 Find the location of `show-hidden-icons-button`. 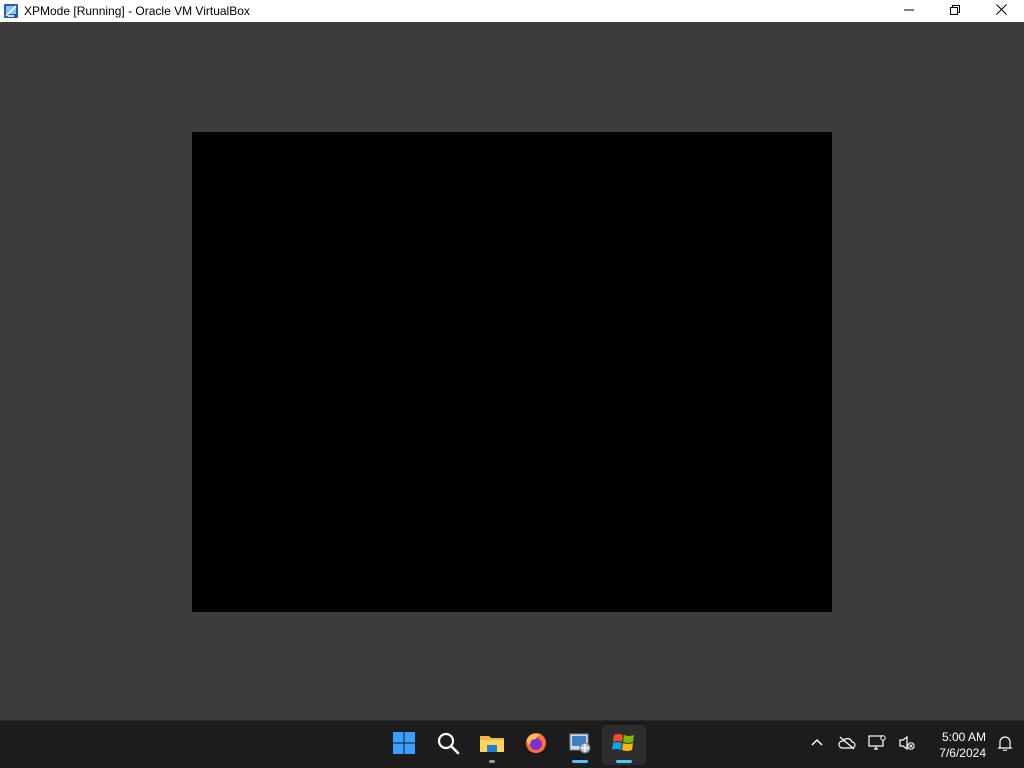

show-hidden-icons-button is located at coordinates (817, 745).